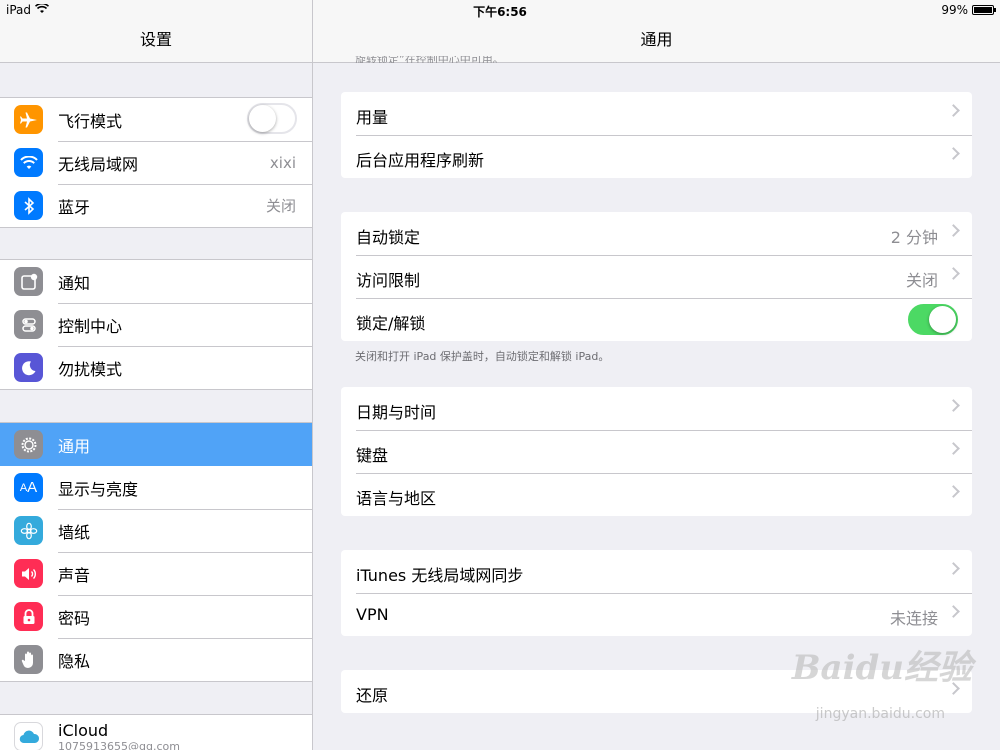 The width and height of the screenshot is (1000, 750). I want to click on airplane-icon, so click(28, 119).